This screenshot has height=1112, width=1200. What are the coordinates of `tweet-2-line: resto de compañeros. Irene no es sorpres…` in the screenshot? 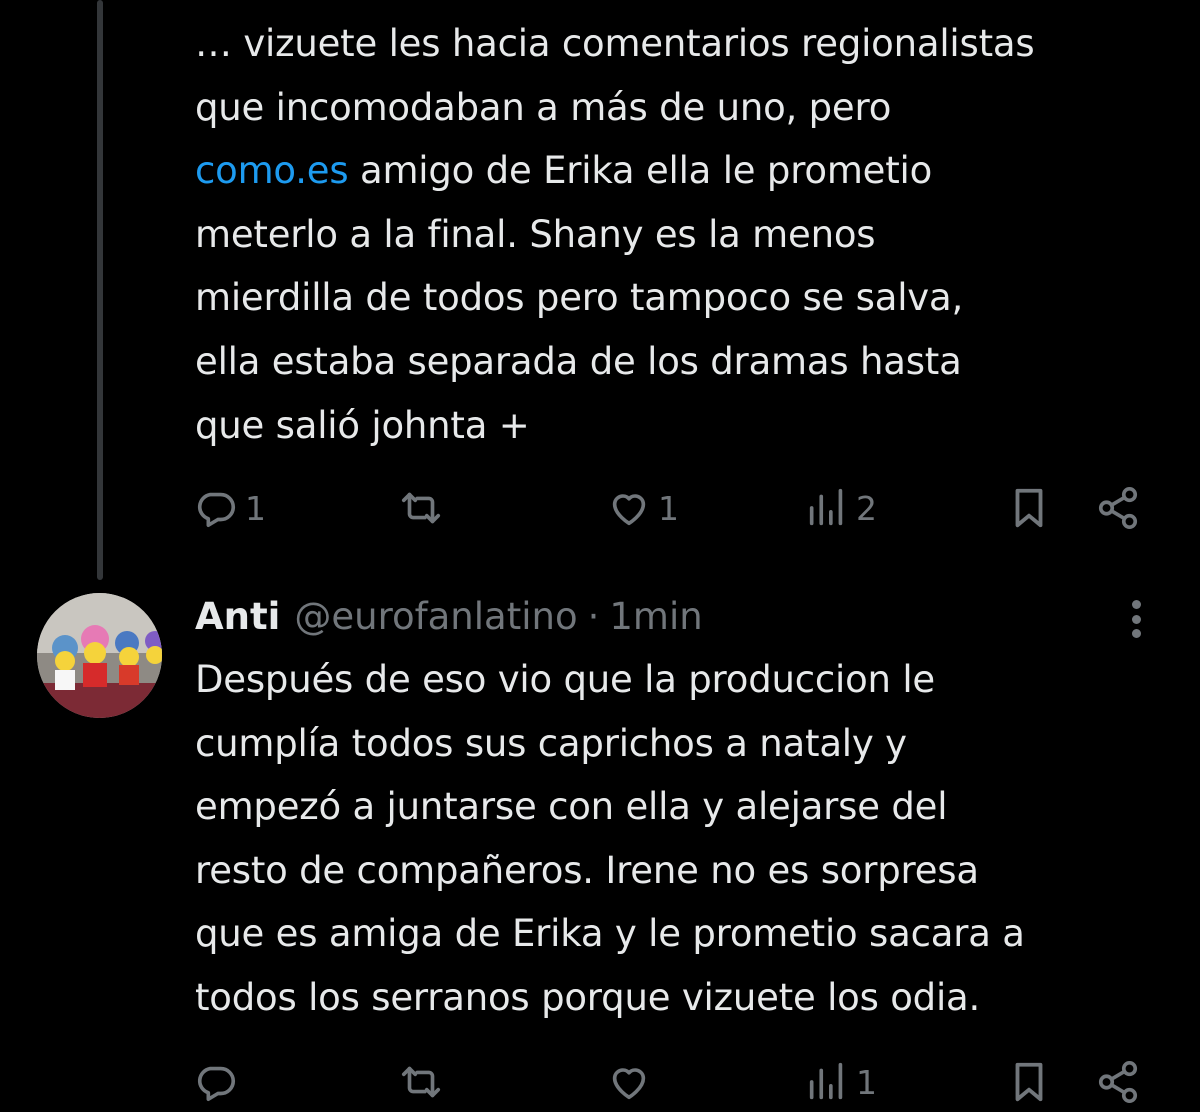 It's located at (587, 870).